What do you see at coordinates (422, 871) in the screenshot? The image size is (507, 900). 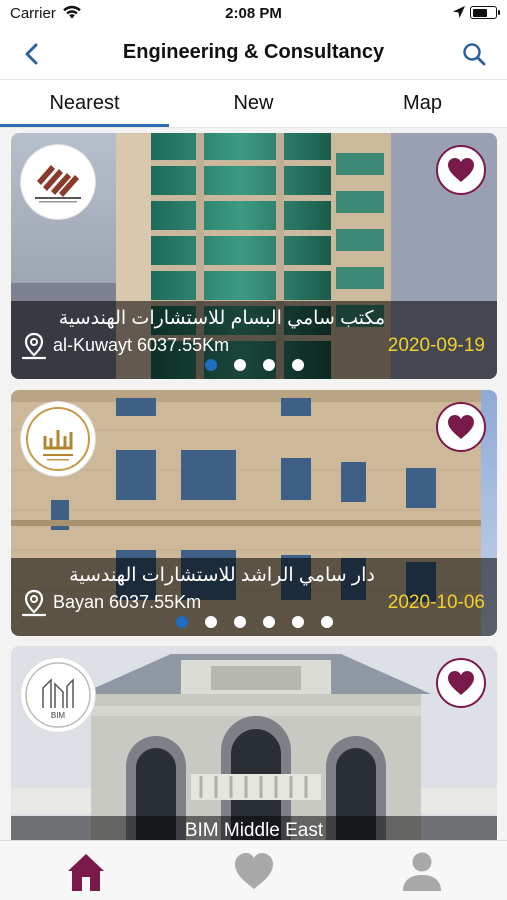 I see `profile-icon` at bounding box center [422, 871].